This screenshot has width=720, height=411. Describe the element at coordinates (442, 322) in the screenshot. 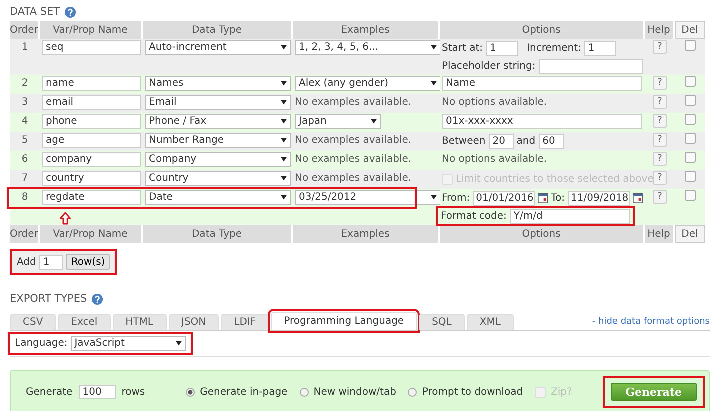

I see `export-tab: SQL` at that location.